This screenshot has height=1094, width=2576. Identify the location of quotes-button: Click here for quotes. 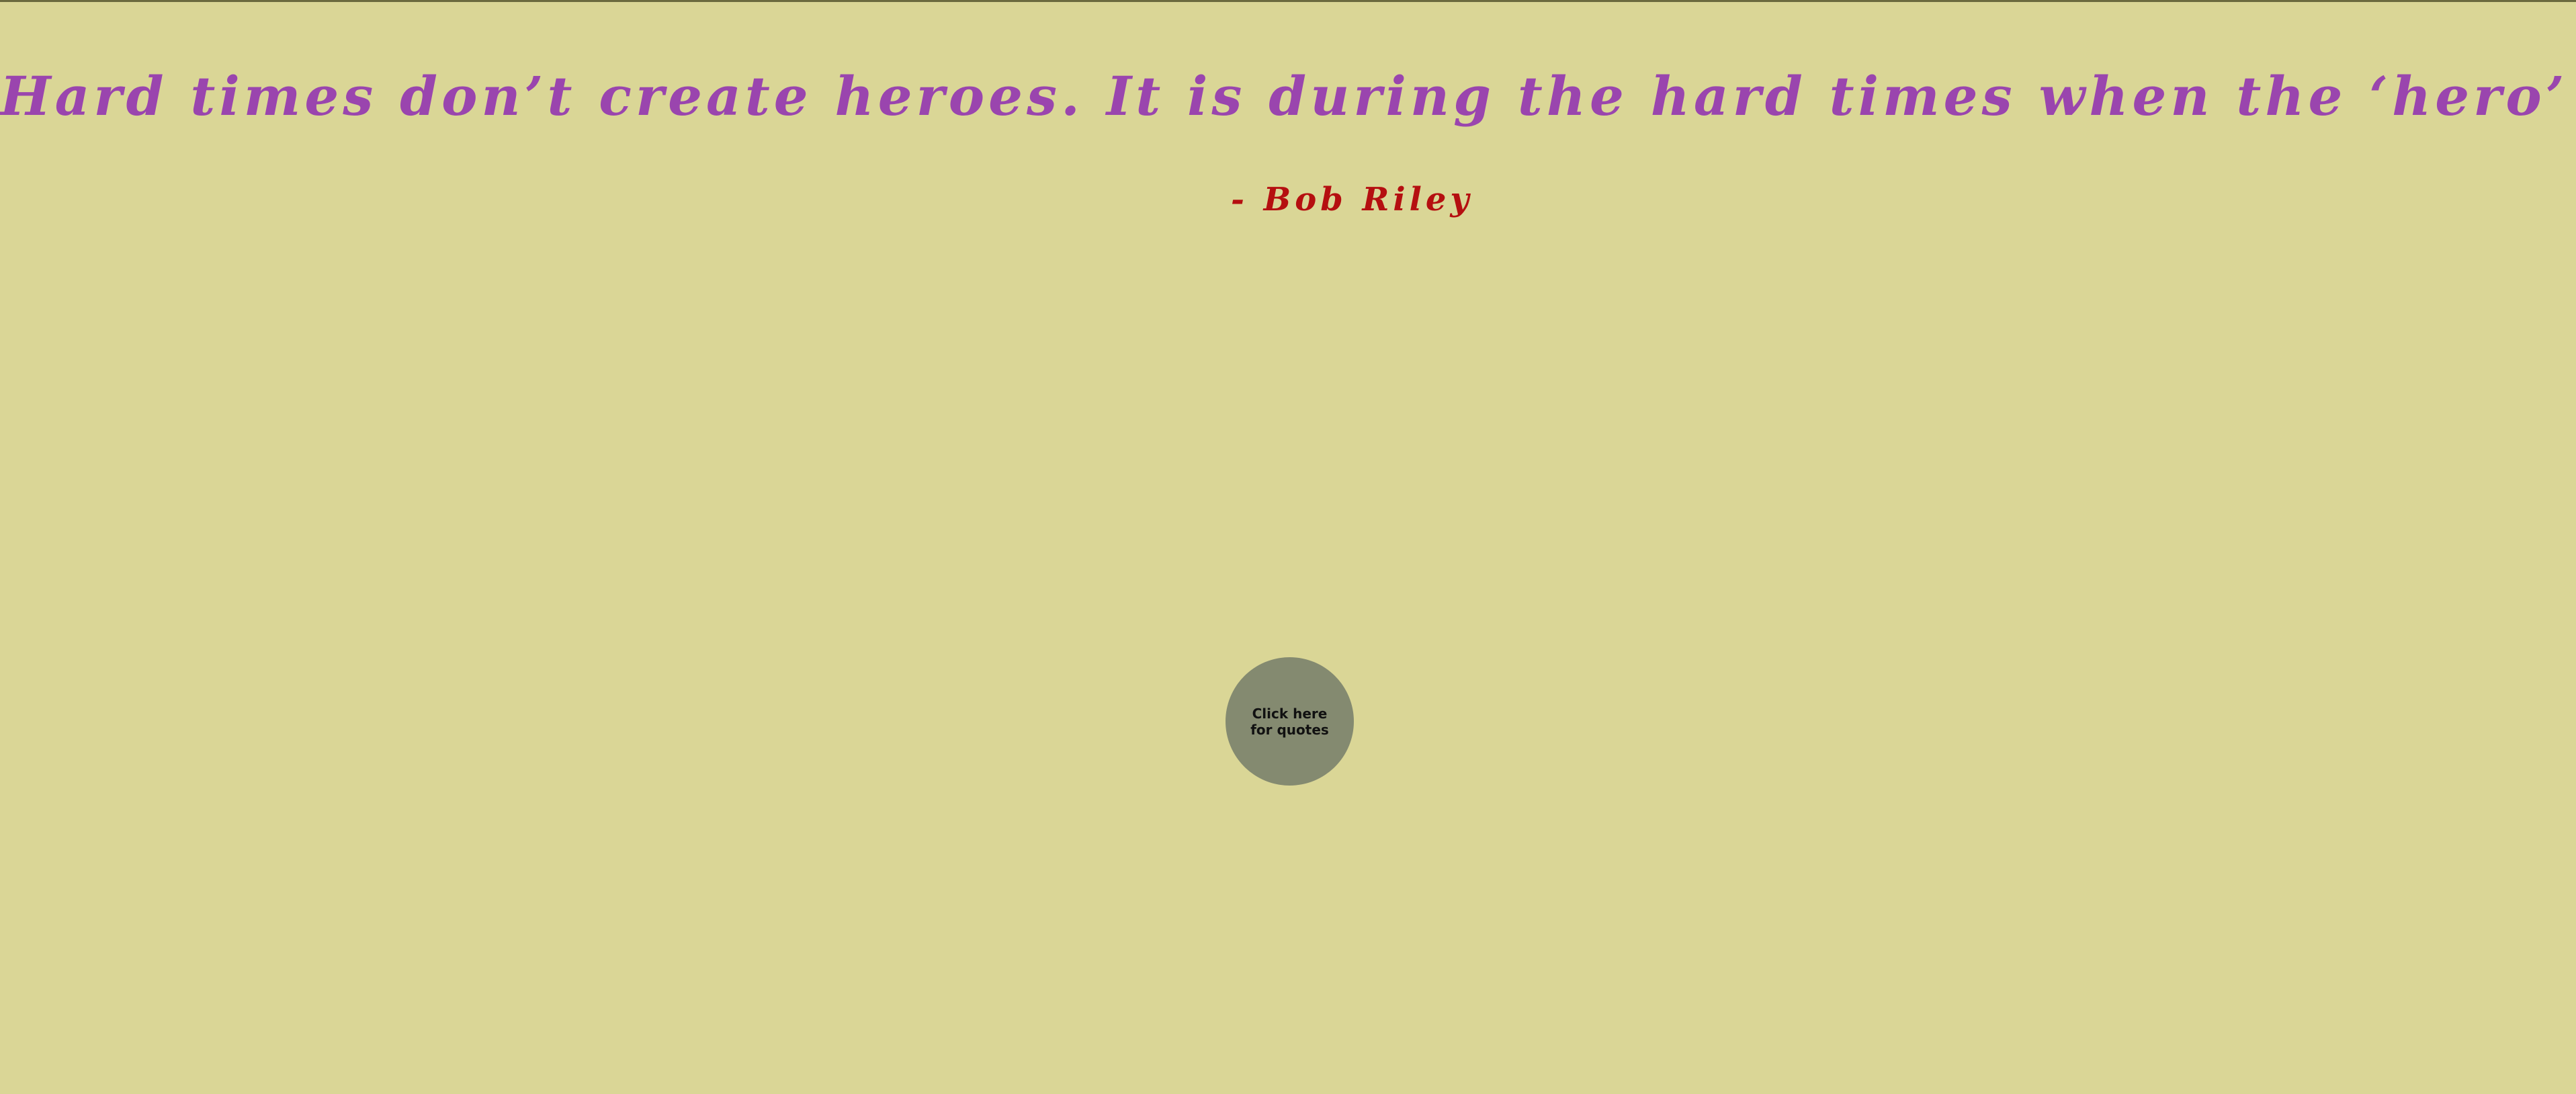
(1290, 721).